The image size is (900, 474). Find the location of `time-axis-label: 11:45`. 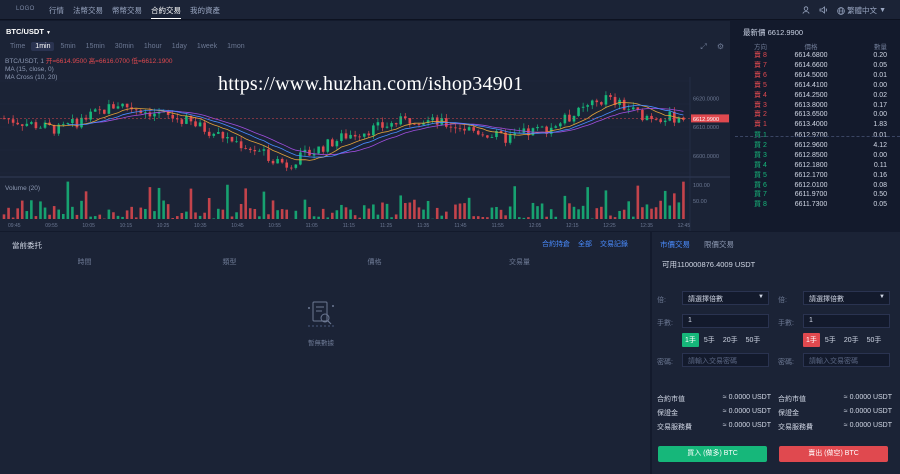

time-axis-label: 11:45 is located at coordinates (460, 226).